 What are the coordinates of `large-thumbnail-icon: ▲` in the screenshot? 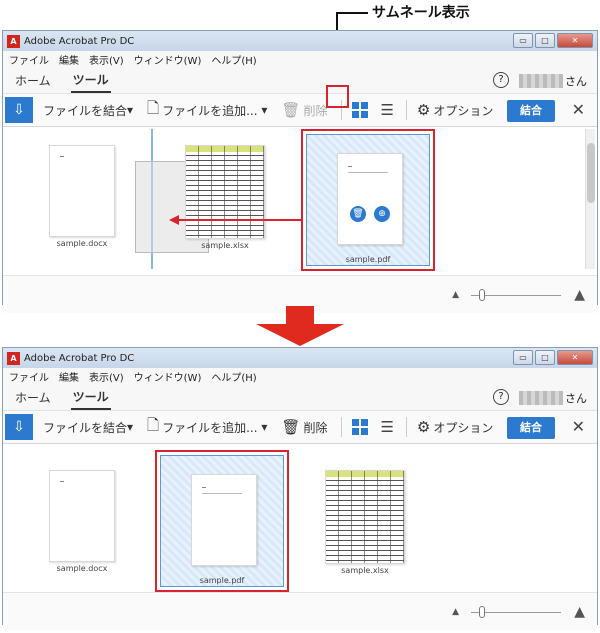 It's located at (579, 295).